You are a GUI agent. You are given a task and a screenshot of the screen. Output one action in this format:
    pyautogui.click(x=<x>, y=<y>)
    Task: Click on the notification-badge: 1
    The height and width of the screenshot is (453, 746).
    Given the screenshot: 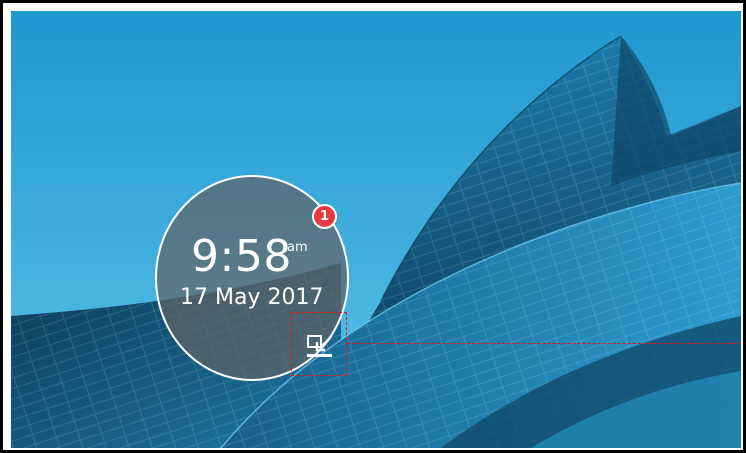 What is the action you would take?
    pyautogui.click(x=324, y=216)
    